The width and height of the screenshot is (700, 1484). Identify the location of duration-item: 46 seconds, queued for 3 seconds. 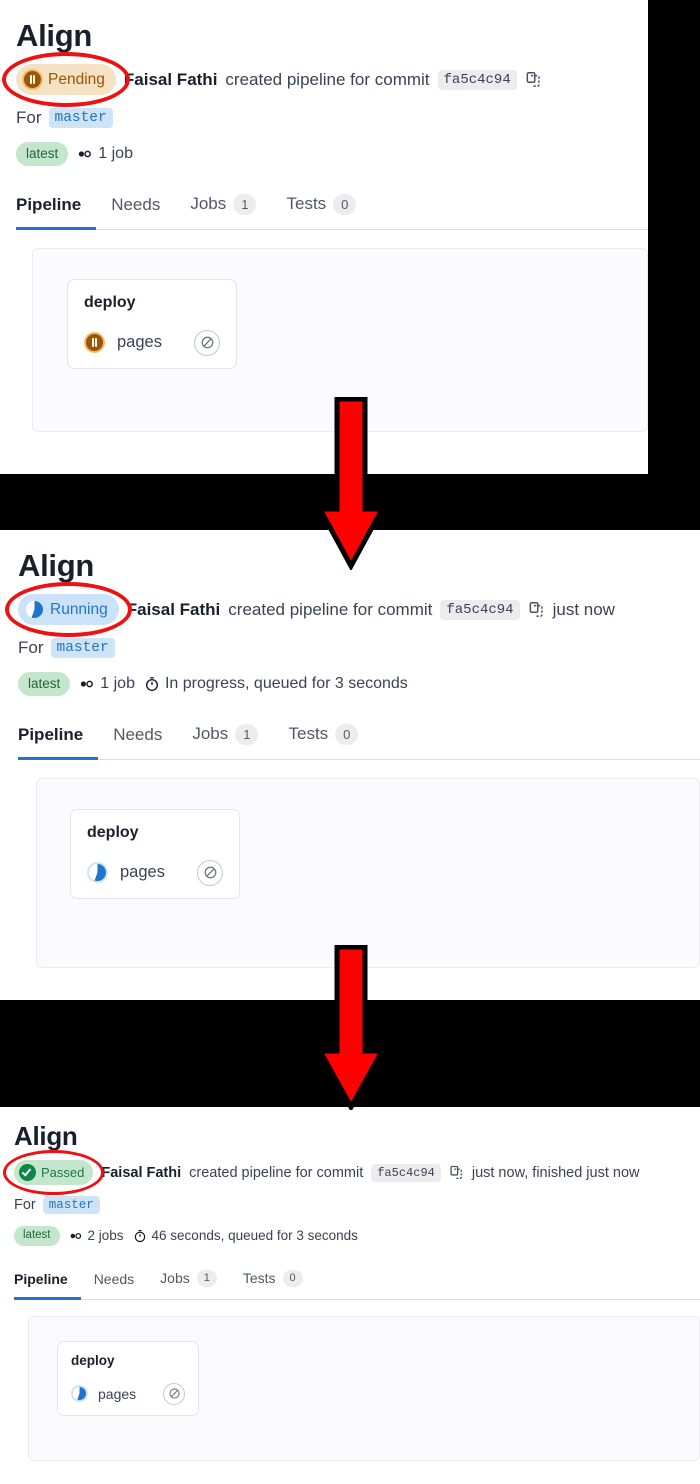
(245, 1235).